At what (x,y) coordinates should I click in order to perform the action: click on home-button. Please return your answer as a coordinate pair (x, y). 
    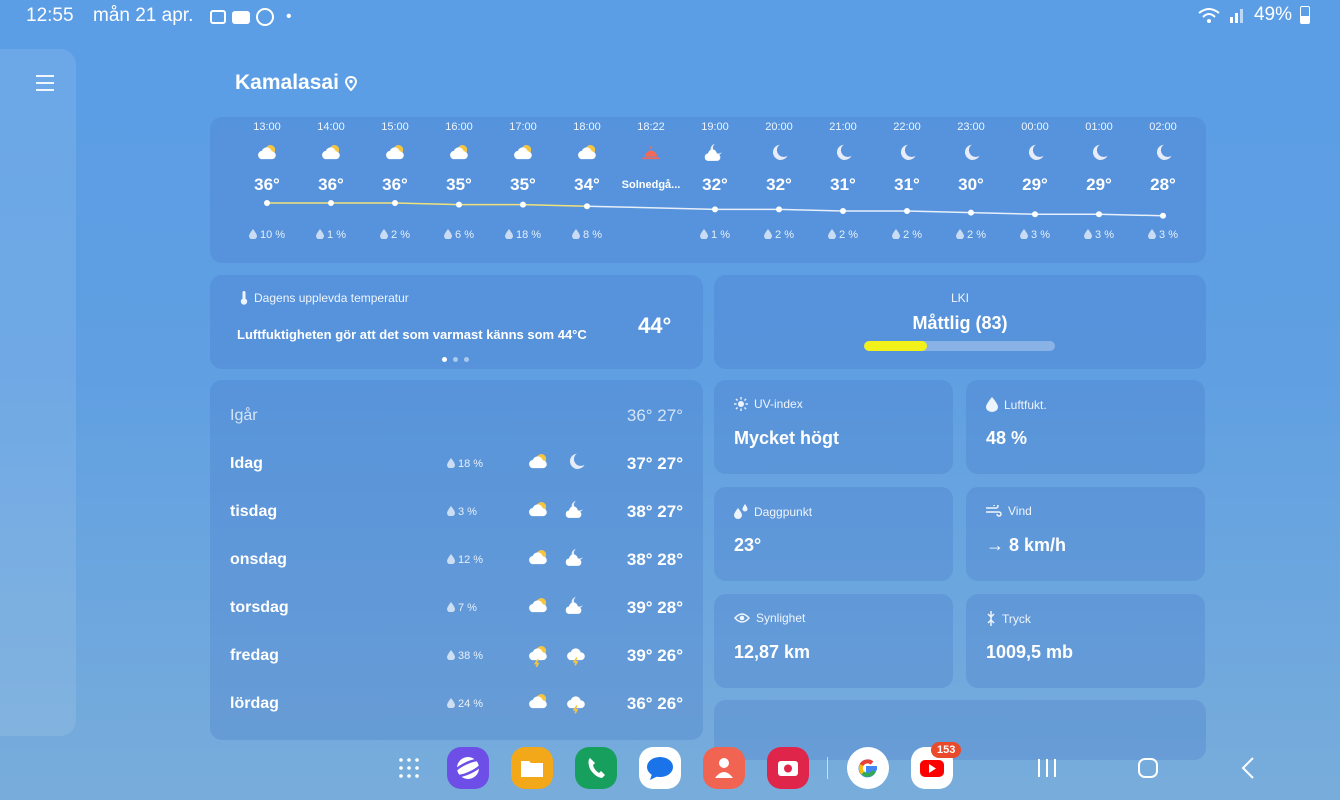
    Looking at the image, I should click on (1148, 768).